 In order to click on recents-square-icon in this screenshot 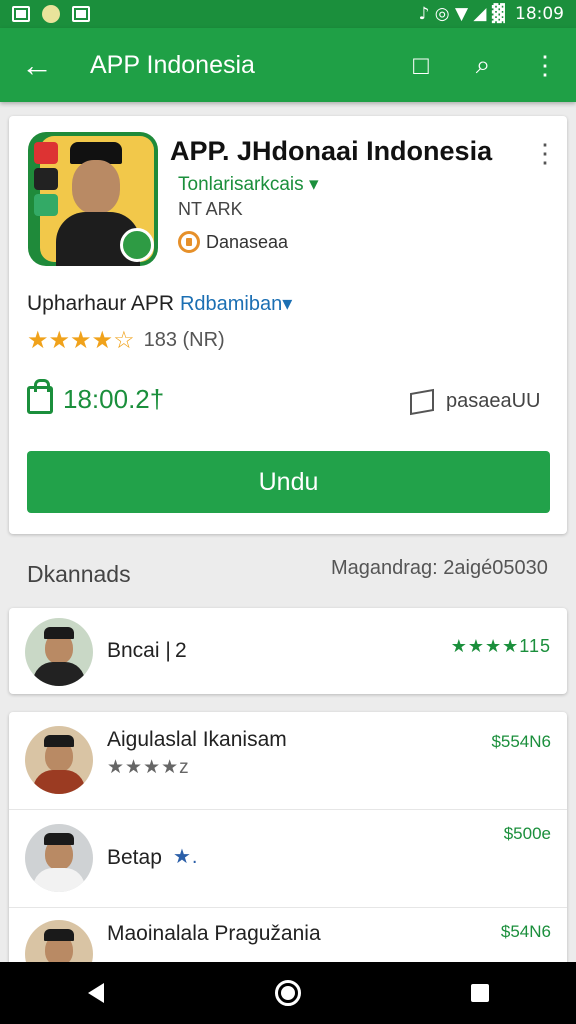, I will do `click(480, 993)`.